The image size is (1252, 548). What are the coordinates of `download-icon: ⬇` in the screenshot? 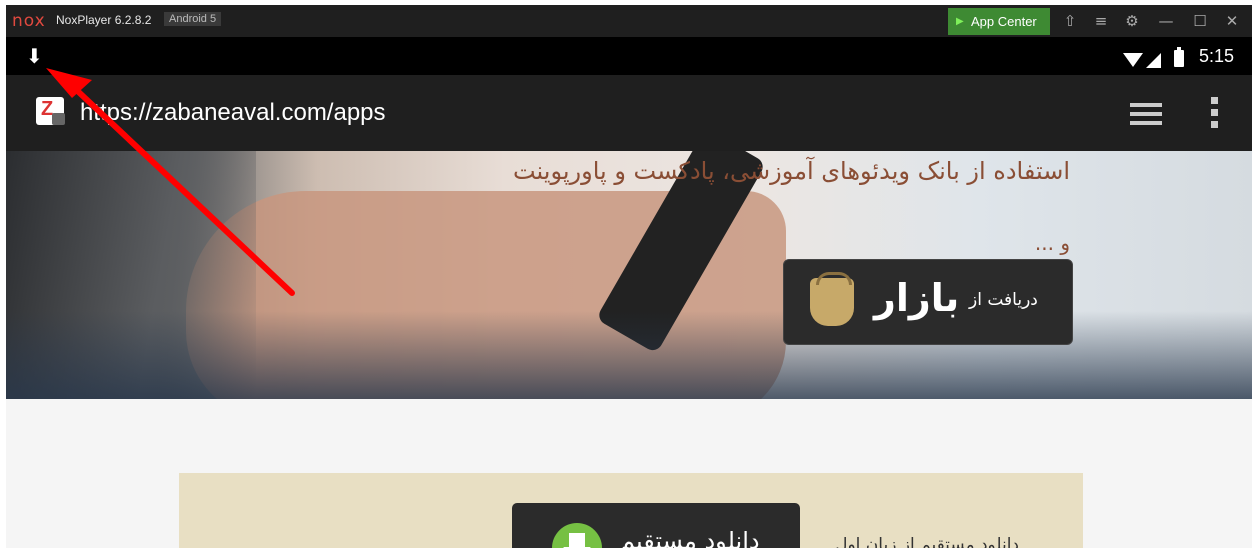 It's located at (34, 56).